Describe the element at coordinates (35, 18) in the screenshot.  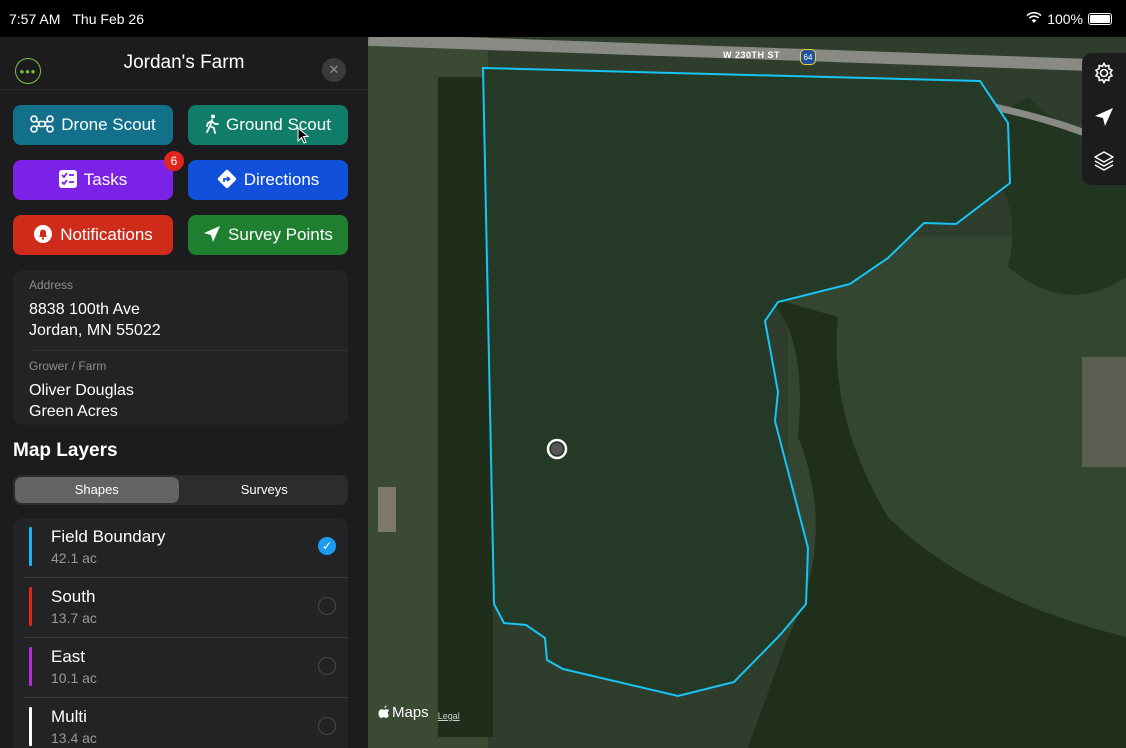
I see `status-time: 7:57 AM` at that location.